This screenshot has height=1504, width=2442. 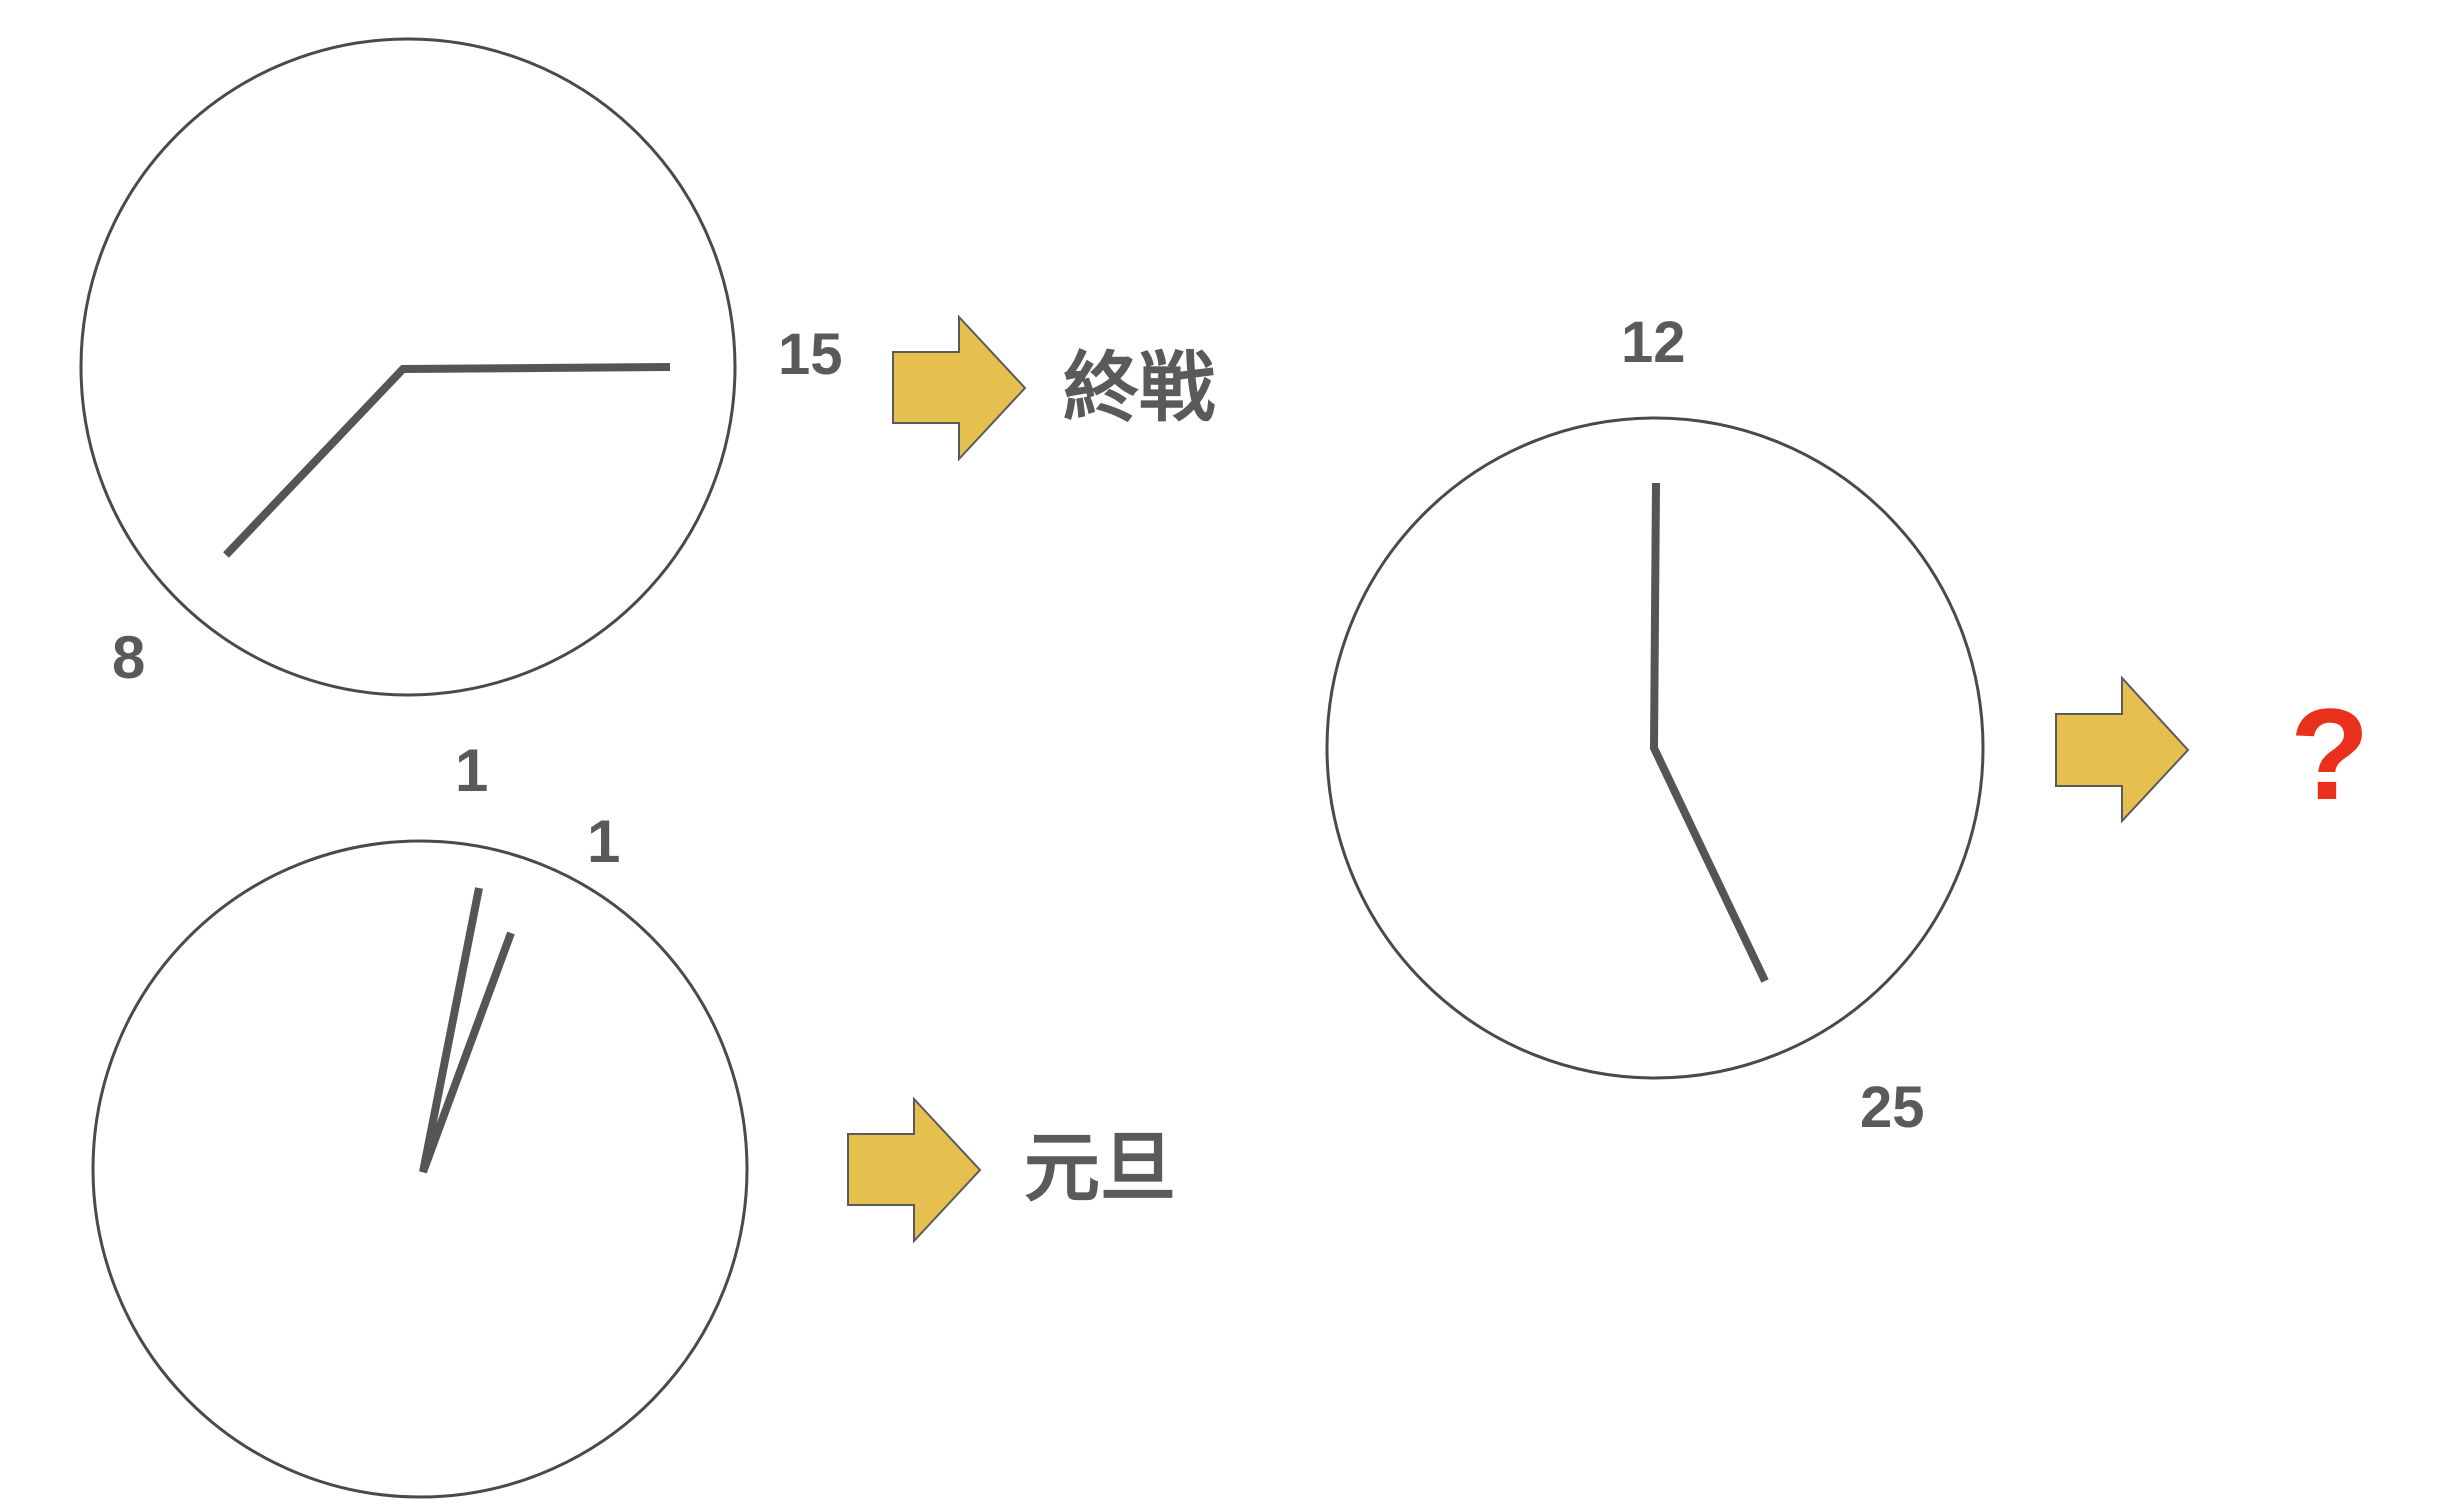 What do you see at coordinates (471, 770) in the screenshot?
I see `clock-2-hour-label: 1` at bounding box center [471, 770].